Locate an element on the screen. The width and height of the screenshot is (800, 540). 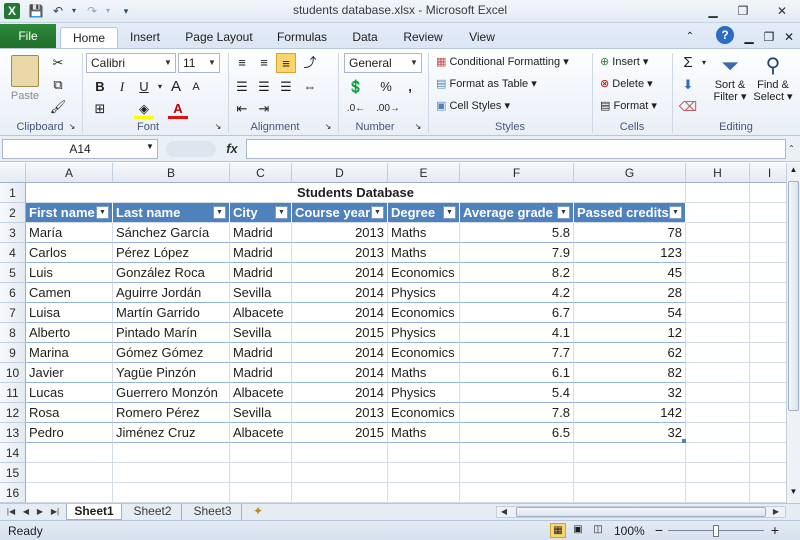
tab-view: View is located at coordinates (482, 37).